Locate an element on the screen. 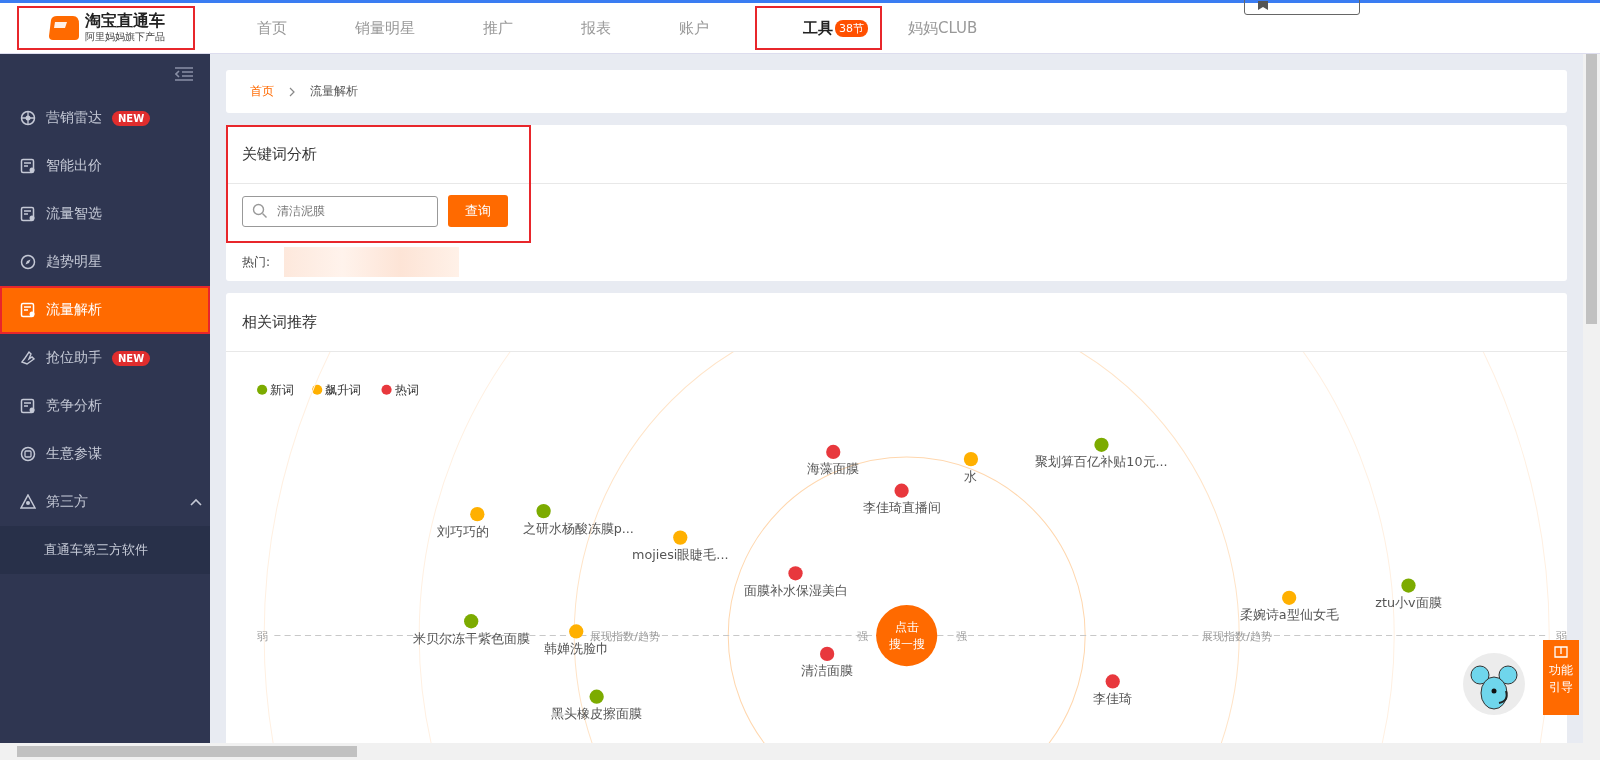 The width and height of the screenshot is (1600, 760). legend-label: 飙升词 is located at coordinates (343, 390).